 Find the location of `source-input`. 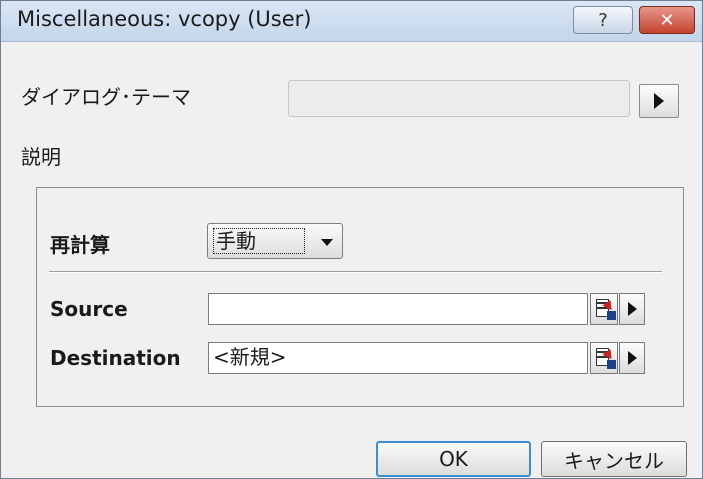

source-input is located at coordinates (398, 309).